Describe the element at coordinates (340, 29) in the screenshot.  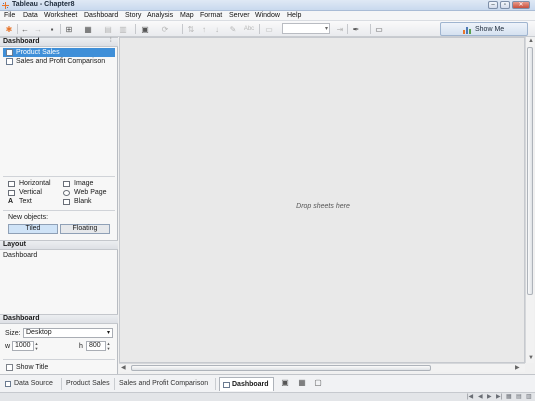
I see `fix-axes-icon: ⇥` at that location.